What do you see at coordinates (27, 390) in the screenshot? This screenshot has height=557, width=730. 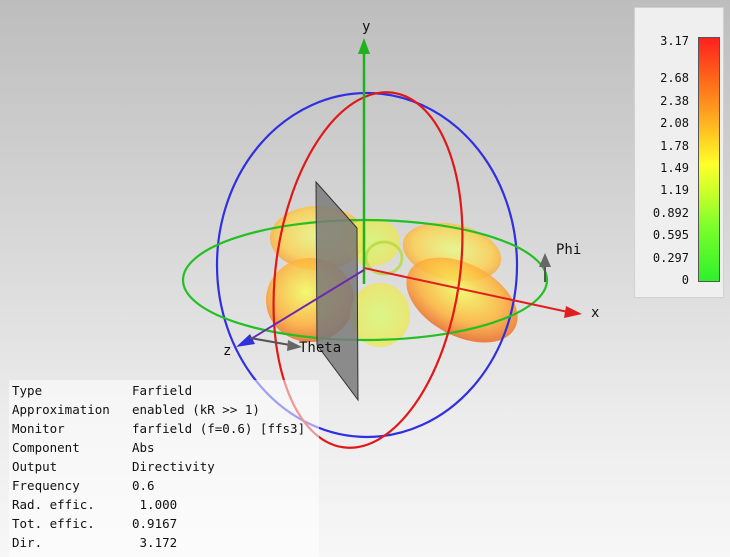 I see `info-key: Type` at bounding box center [27, 390].